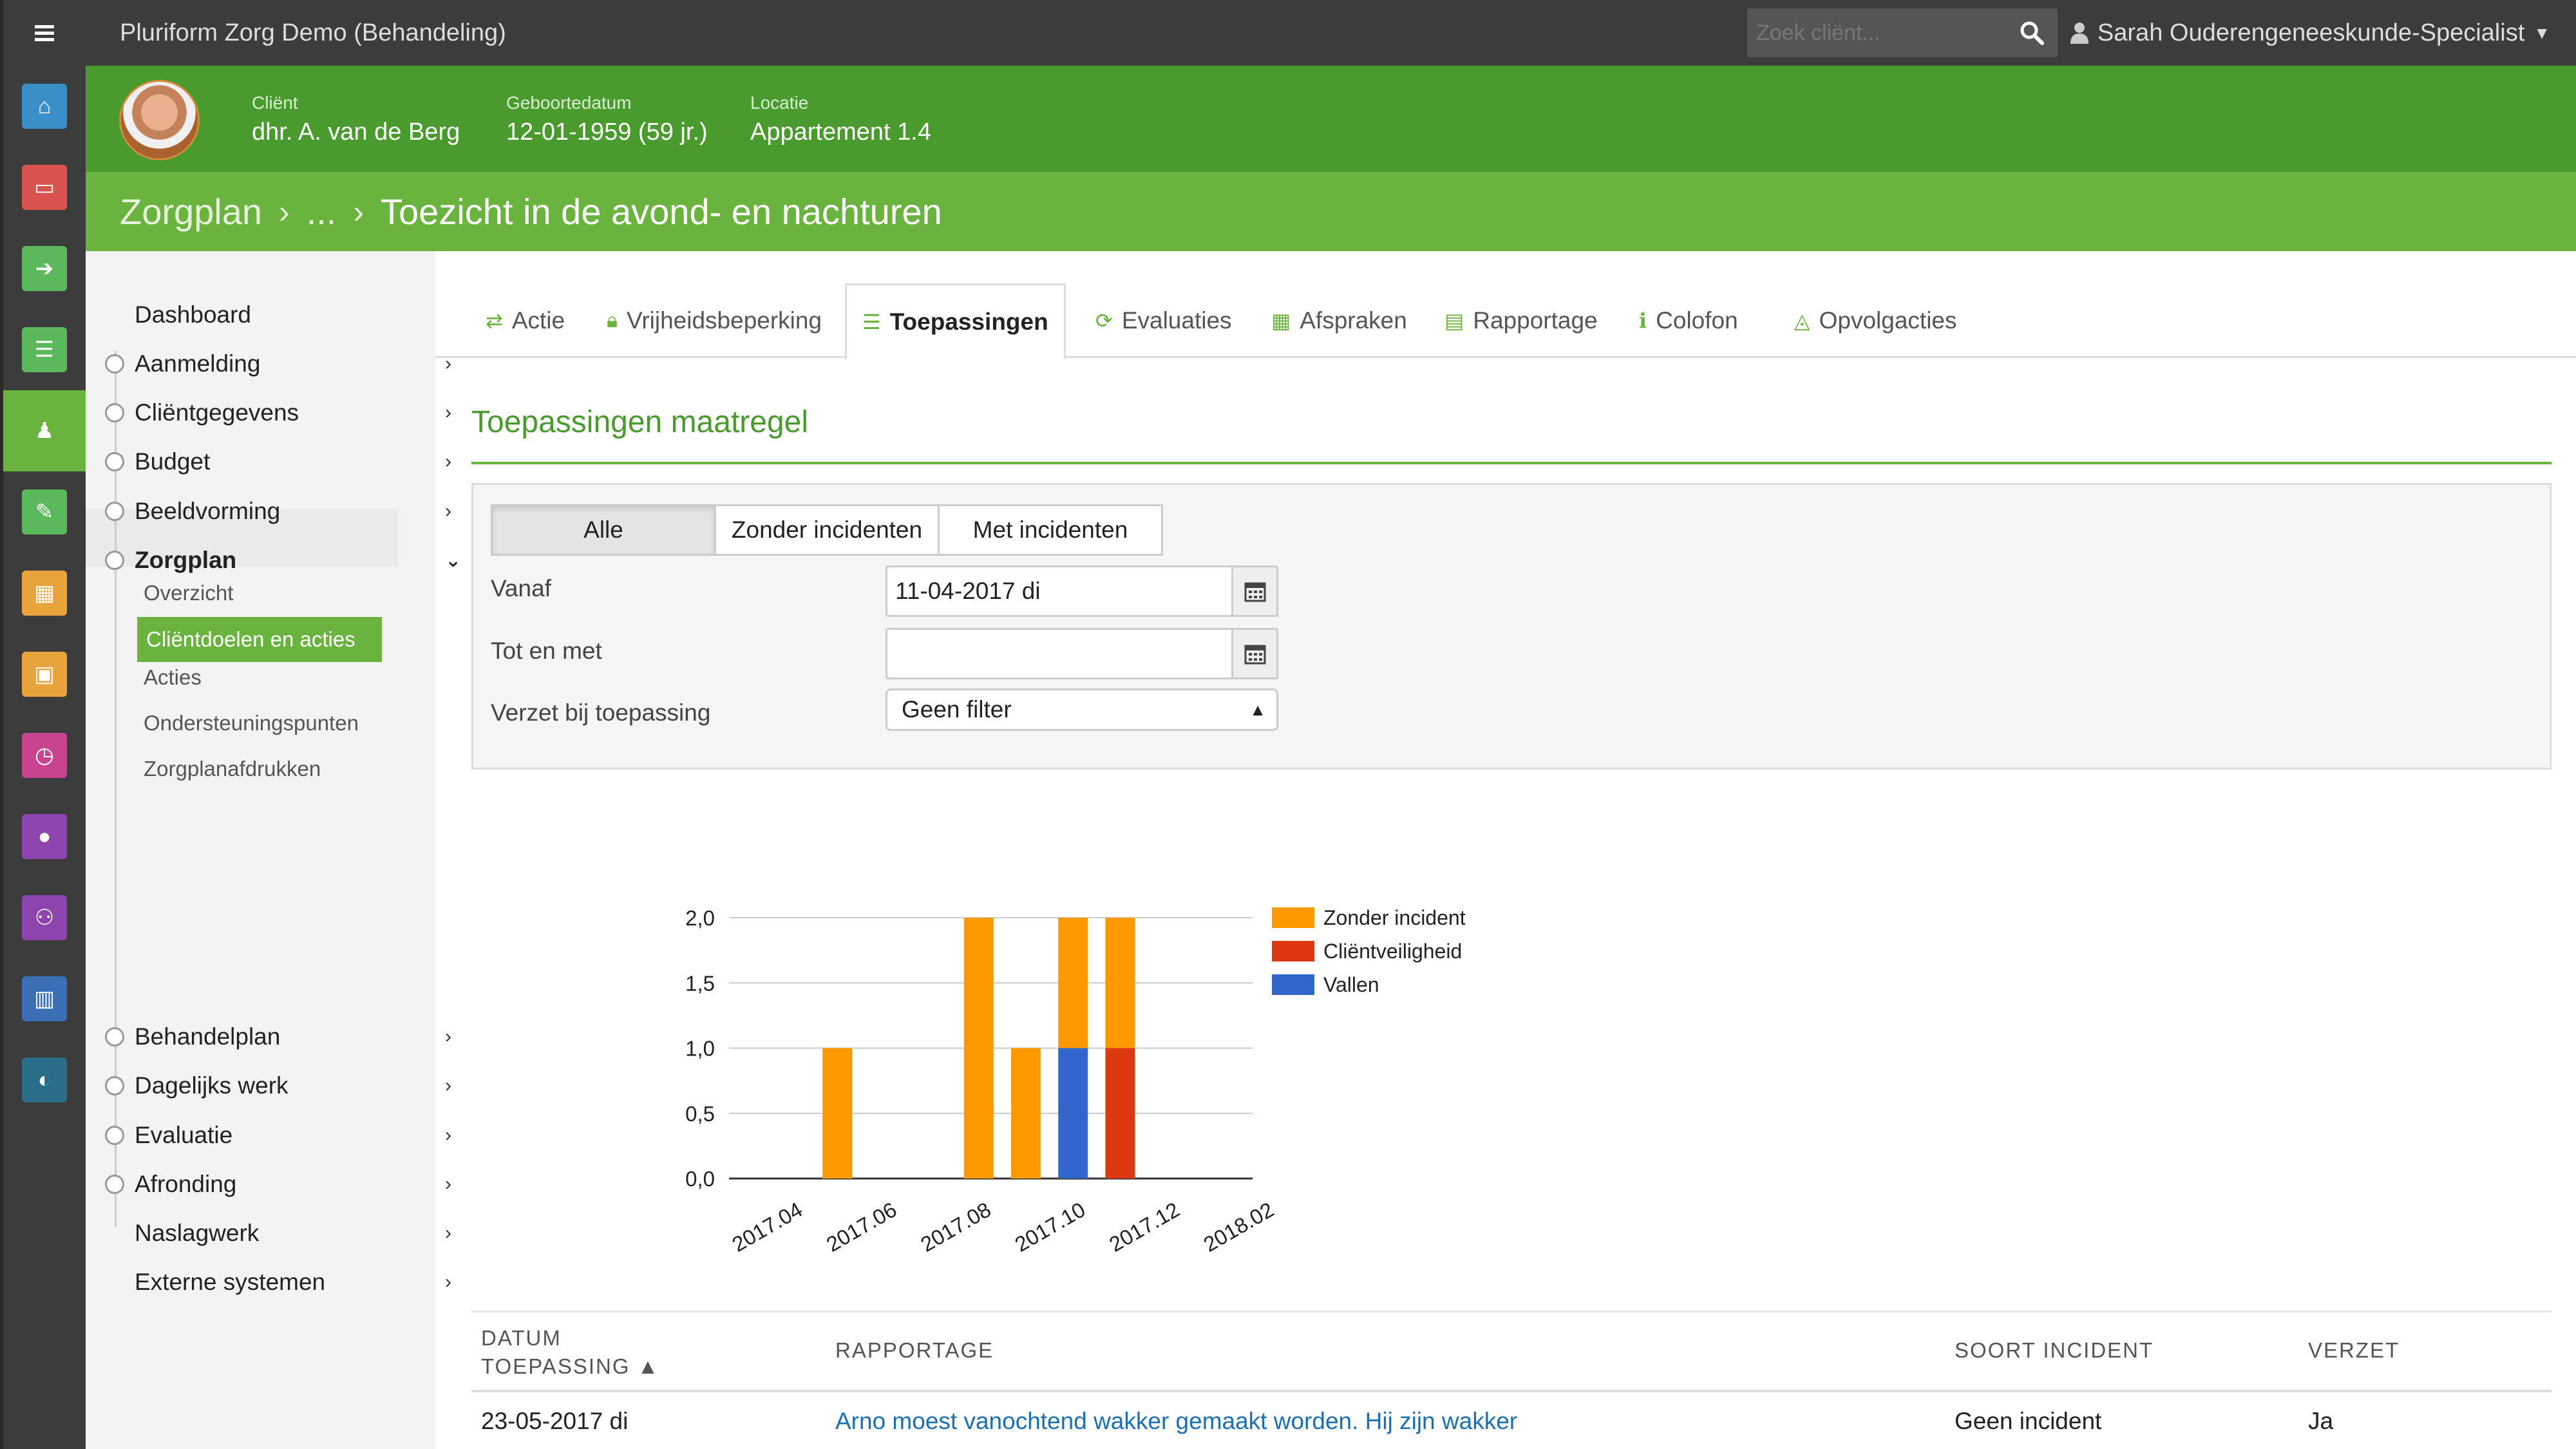 This screenshot has height=1449, width=2576. I want to click on legend-label: Zonder incident, so click(1395, 917).